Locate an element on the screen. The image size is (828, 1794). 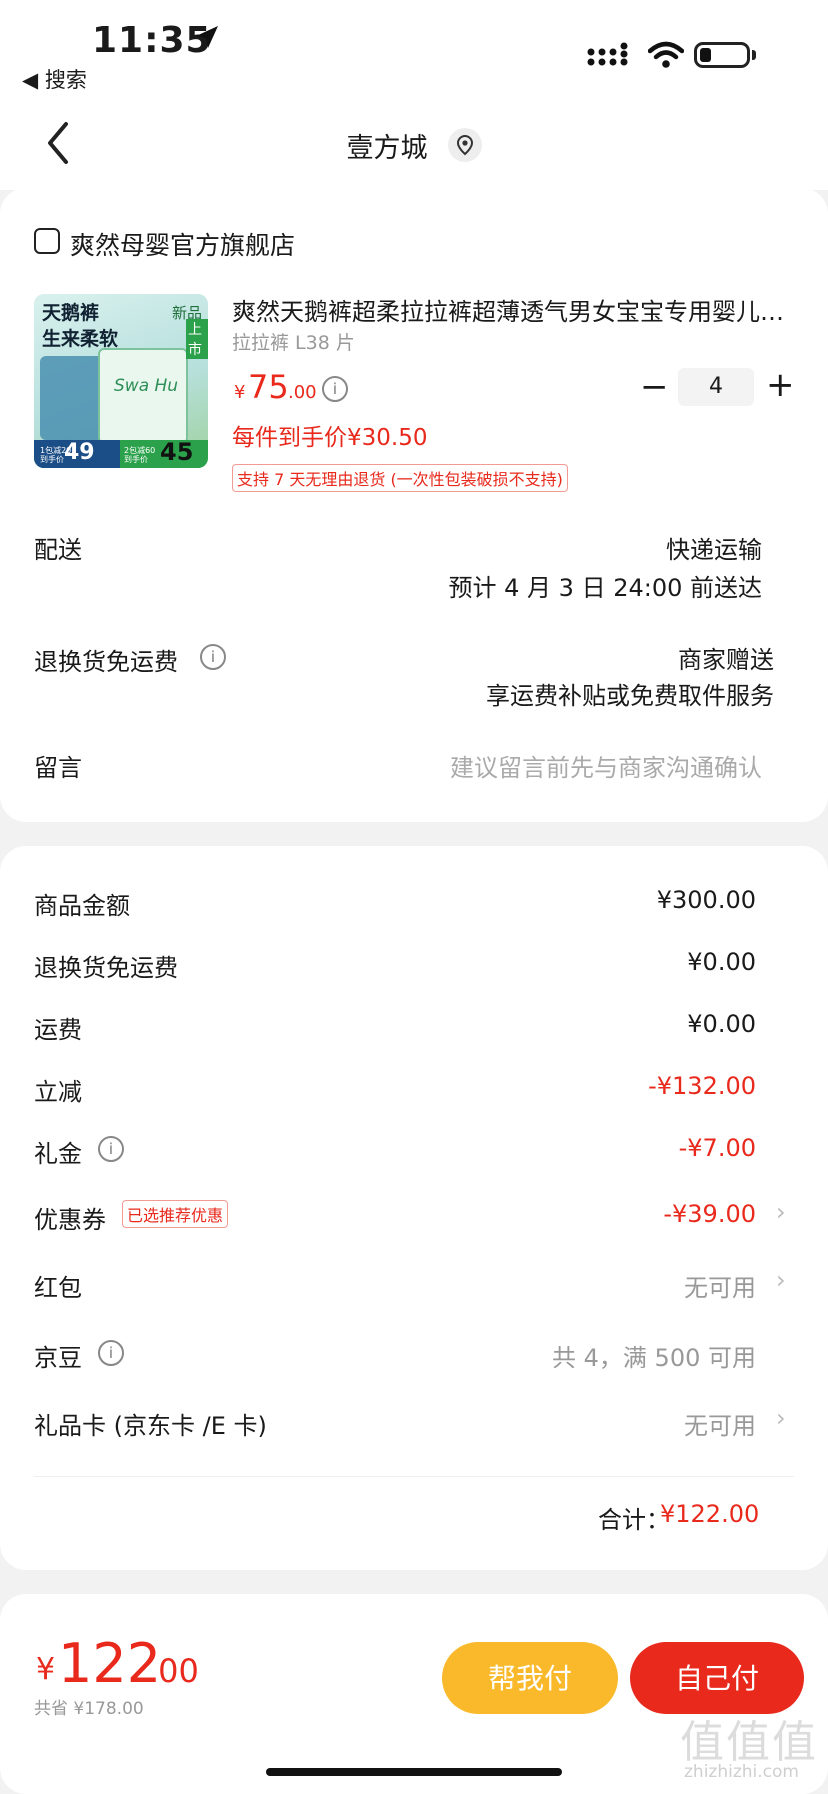
jingdou-label: 京豆 is located at coordinates (58, 1358).